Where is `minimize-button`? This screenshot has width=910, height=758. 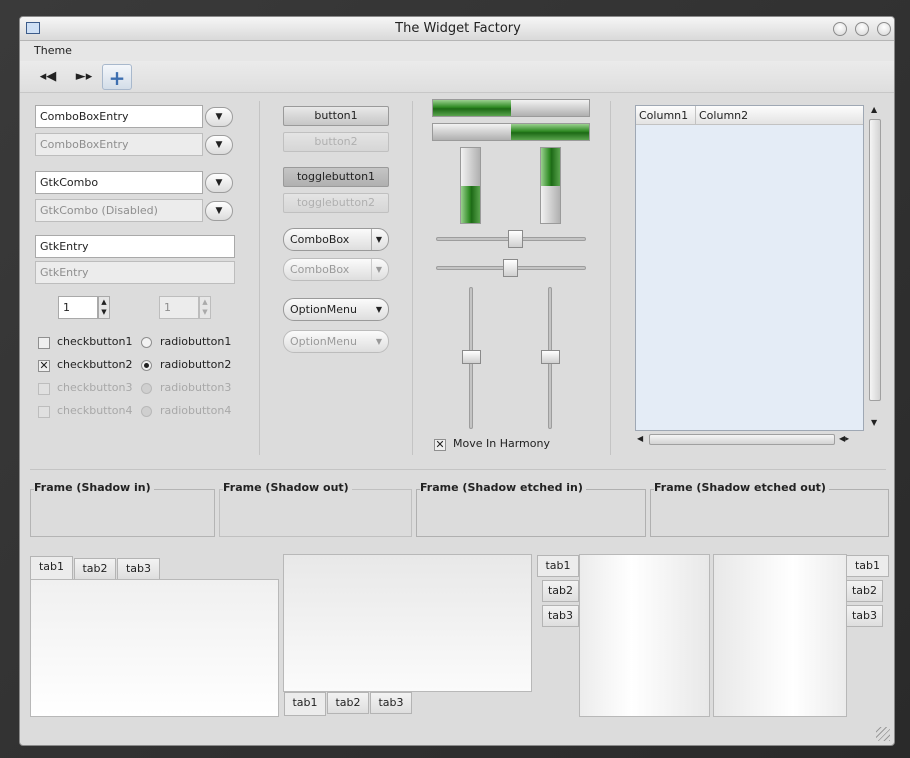 minimize-button is located at coordinates (840, 29).